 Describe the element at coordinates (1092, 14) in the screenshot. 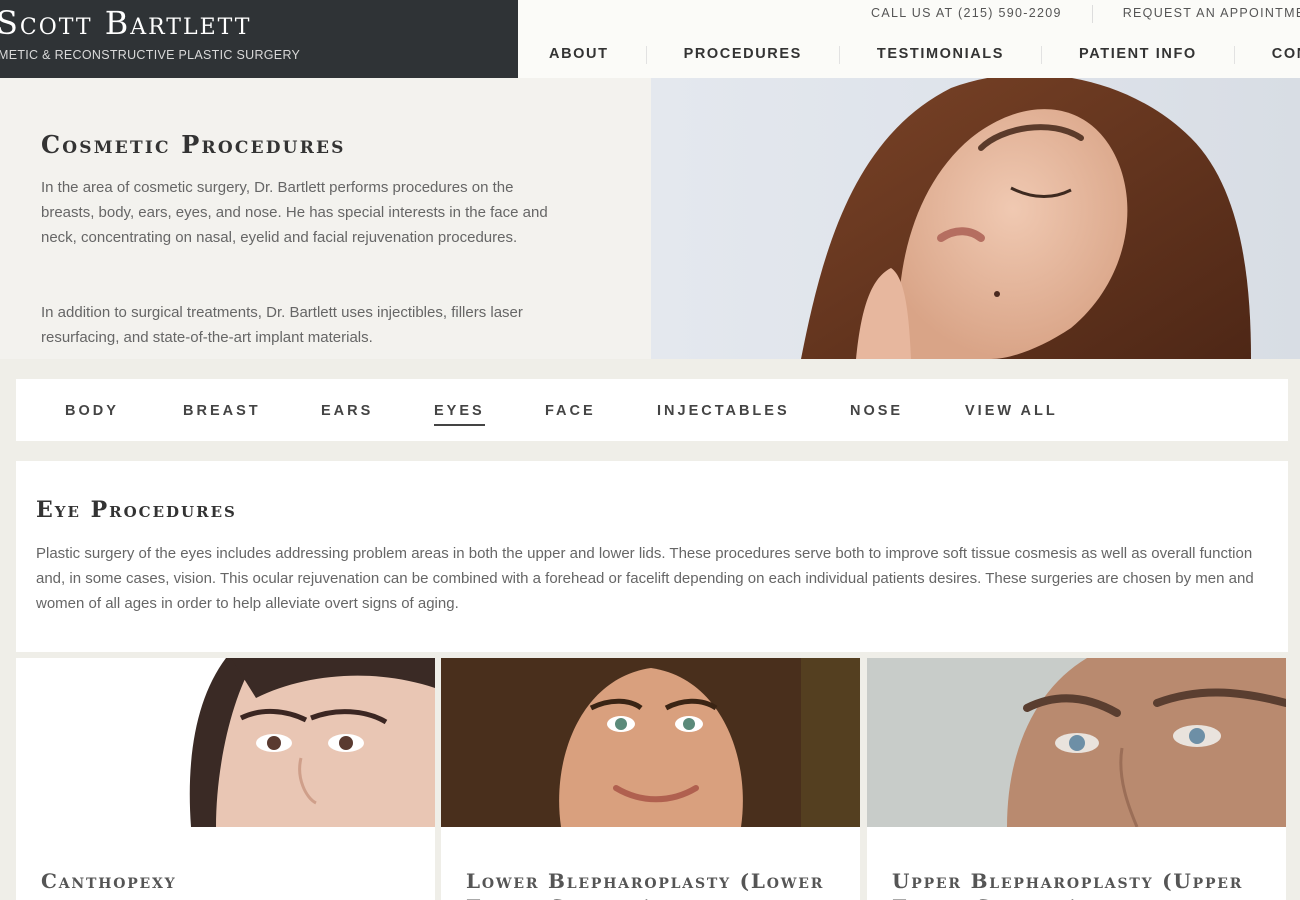

I see `utility-divider` at that location.